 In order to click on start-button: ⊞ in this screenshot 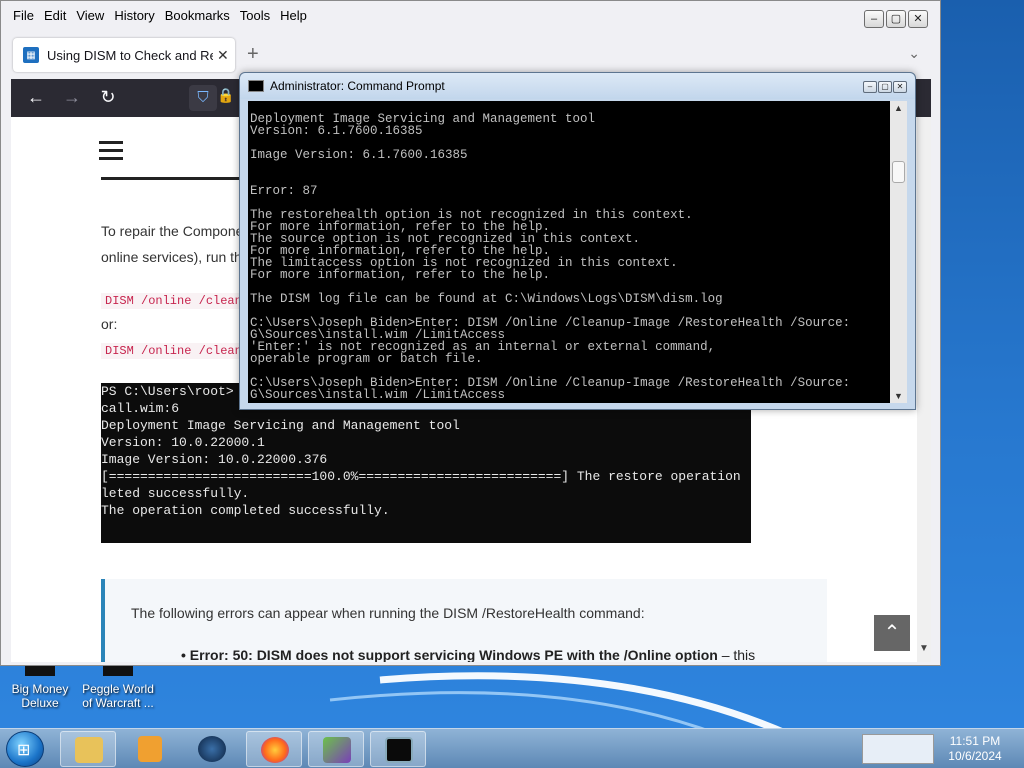, I will do `click(25, 749)`.